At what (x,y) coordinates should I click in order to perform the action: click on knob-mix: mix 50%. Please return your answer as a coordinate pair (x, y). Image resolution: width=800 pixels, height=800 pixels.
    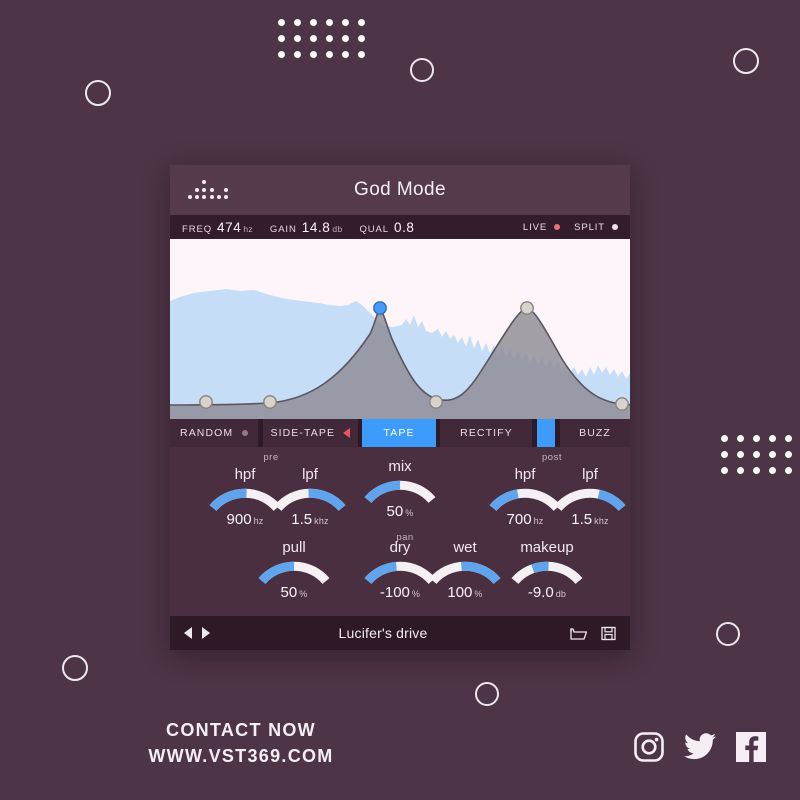
    Looking at the image, I should click on (400, 490).